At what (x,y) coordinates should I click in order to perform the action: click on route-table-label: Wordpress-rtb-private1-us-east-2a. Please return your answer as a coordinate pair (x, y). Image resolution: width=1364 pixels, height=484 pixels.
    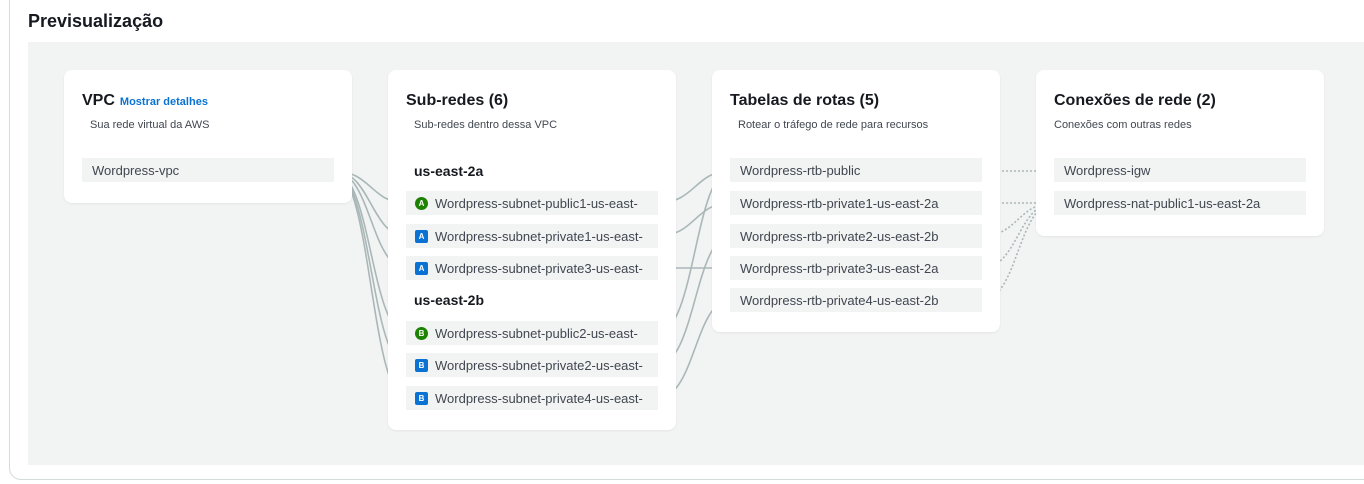
    Looking at the image, I should click on (839, 203).